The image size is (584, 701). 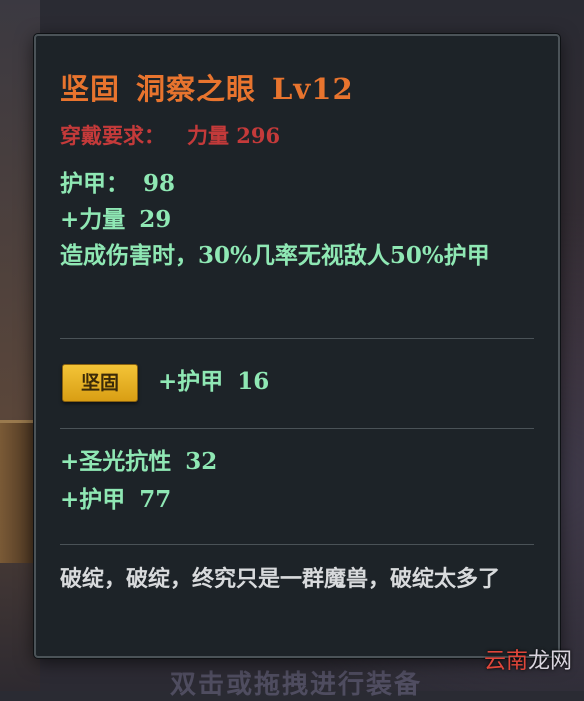 I want to click on watermark-rest: 龙网, so click(x=549, y=661).